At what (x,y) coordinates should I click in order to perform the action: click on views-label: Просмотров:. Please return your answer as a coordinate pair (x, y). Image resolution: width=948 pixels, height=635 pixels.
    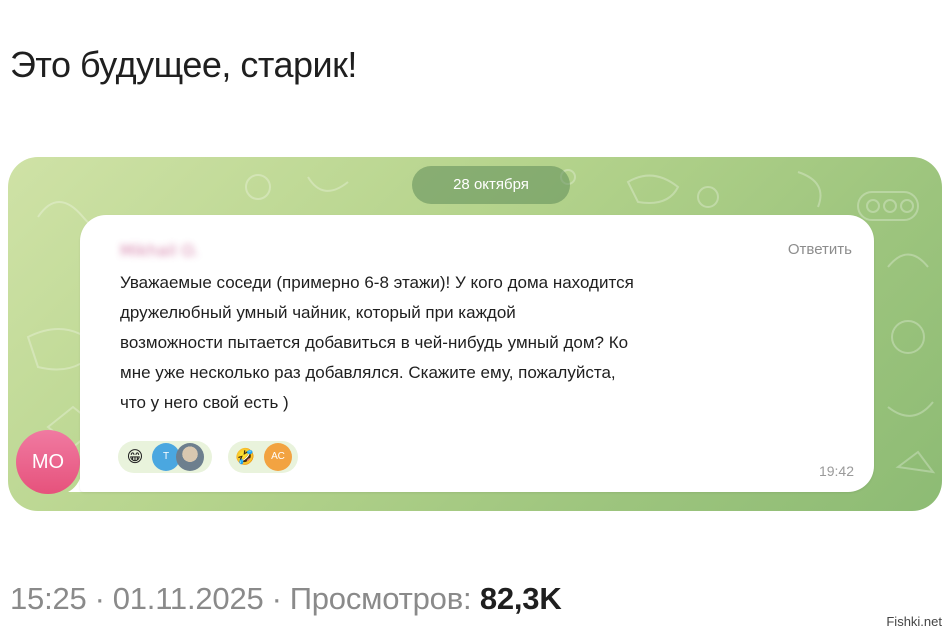
    Looking at the image, I should click on (380, 598).